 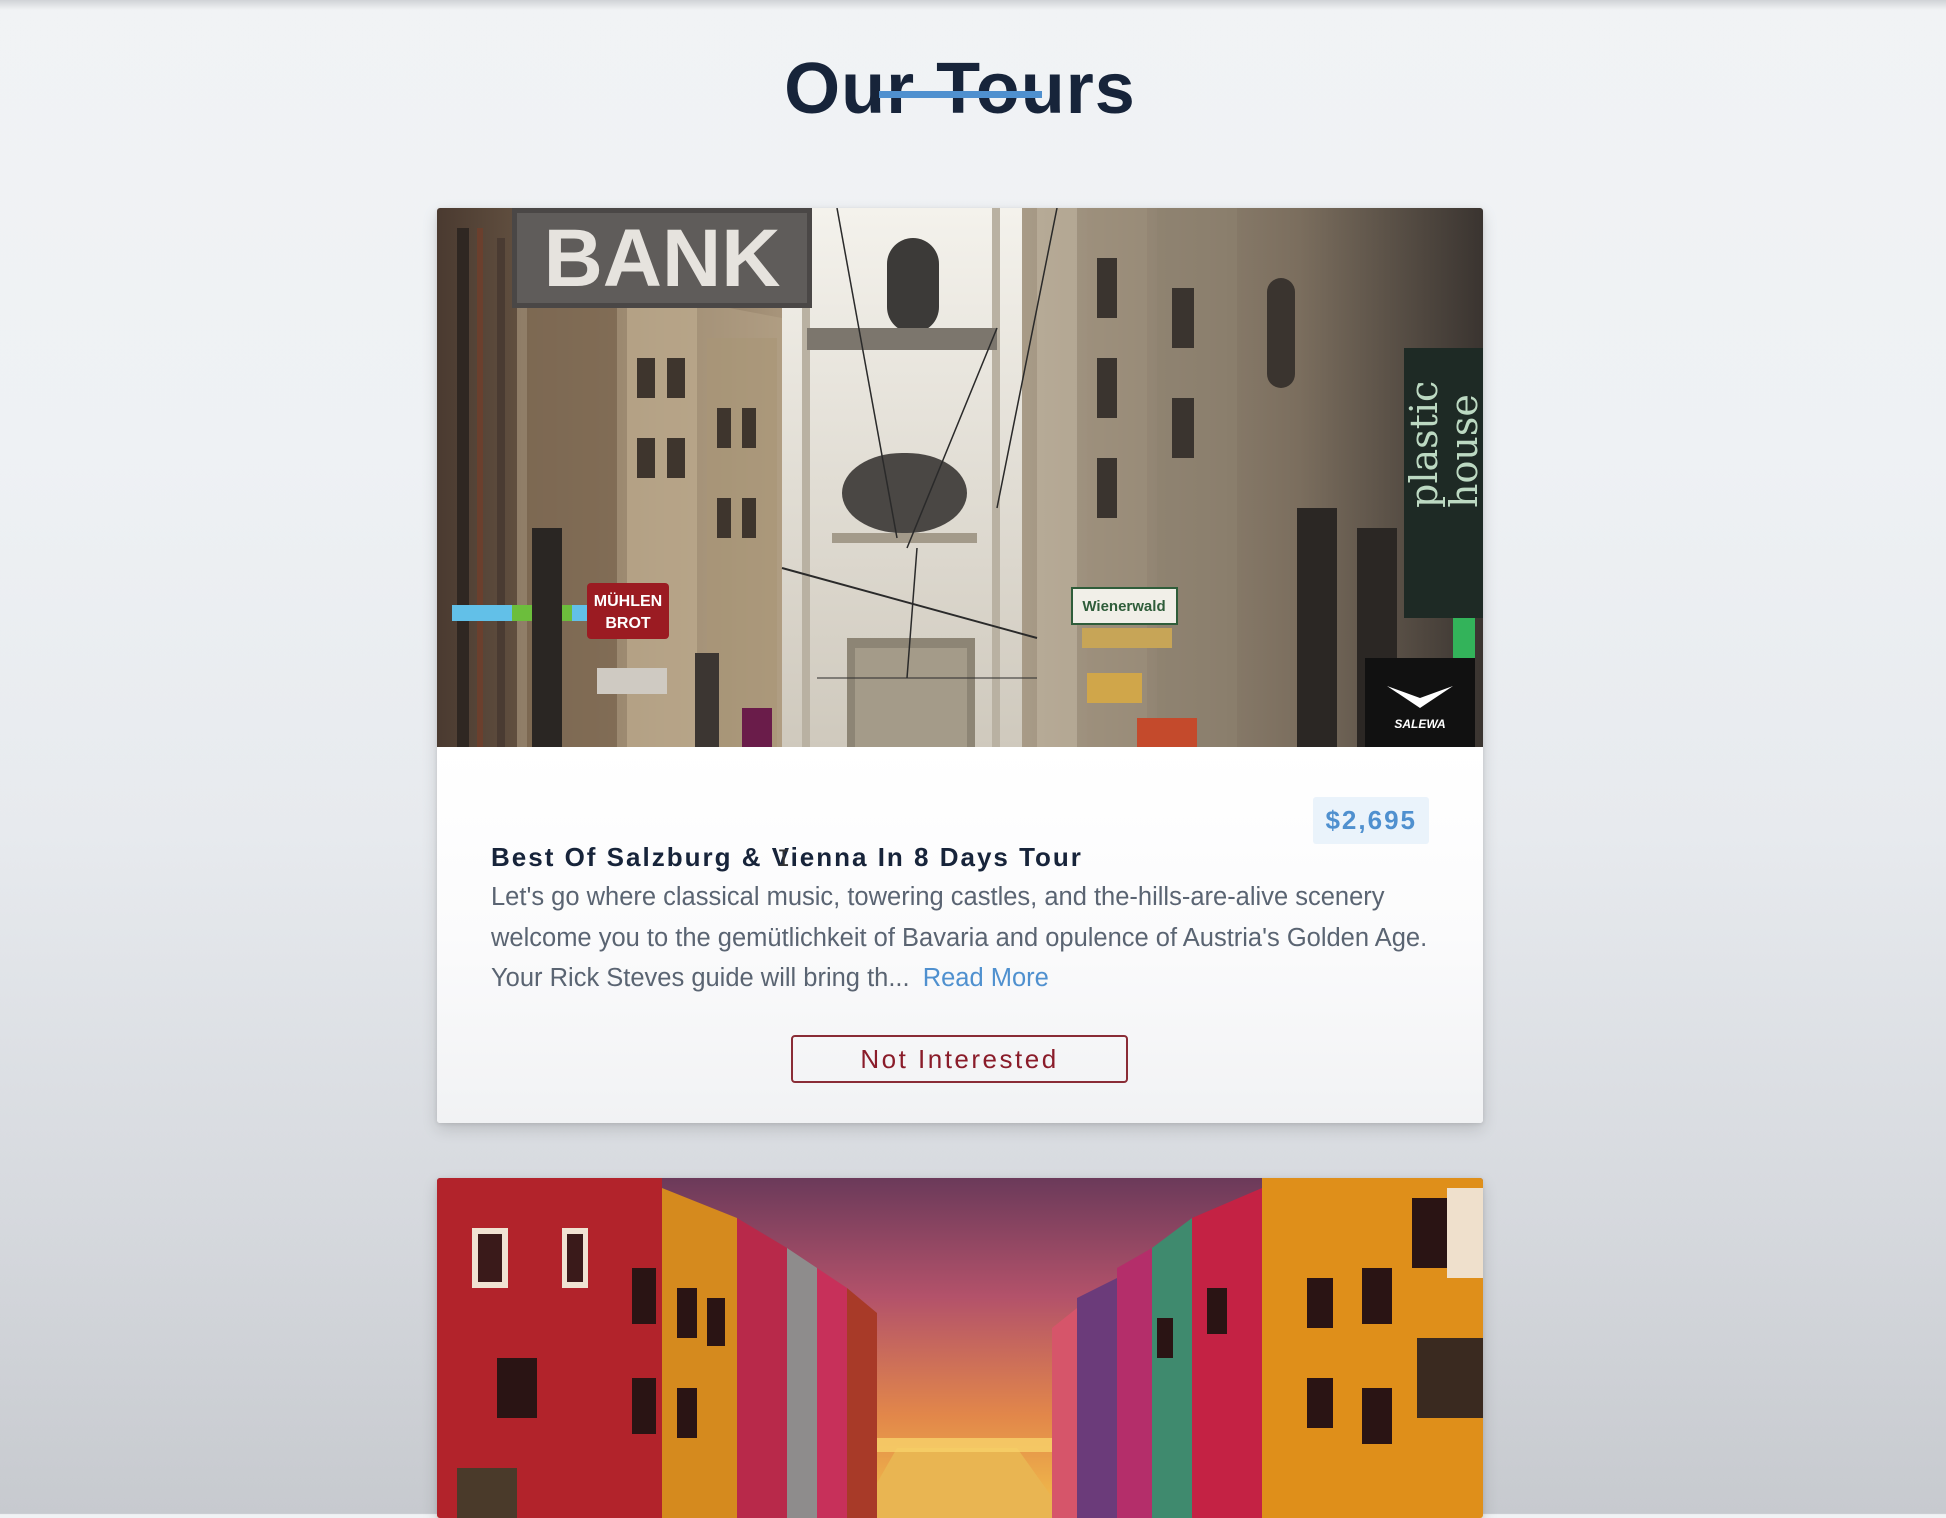 I want to click on sign-brot-text: BROT, so click(x=628, y=623).